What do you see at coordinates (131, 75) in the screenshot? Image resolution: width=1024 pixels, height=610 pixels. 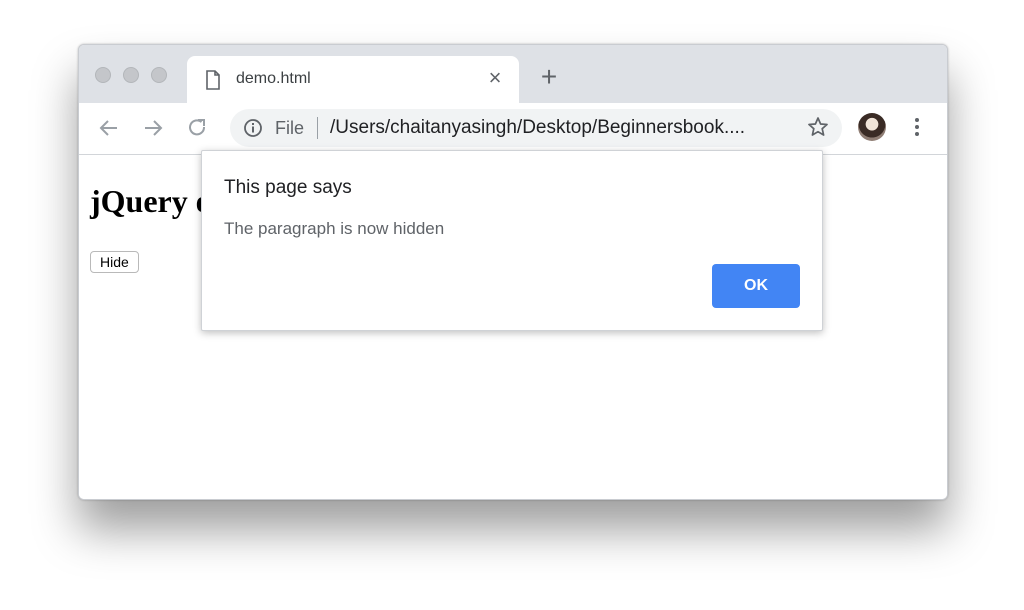 I see `minimize-window-button` at bounding box center [131, 75].